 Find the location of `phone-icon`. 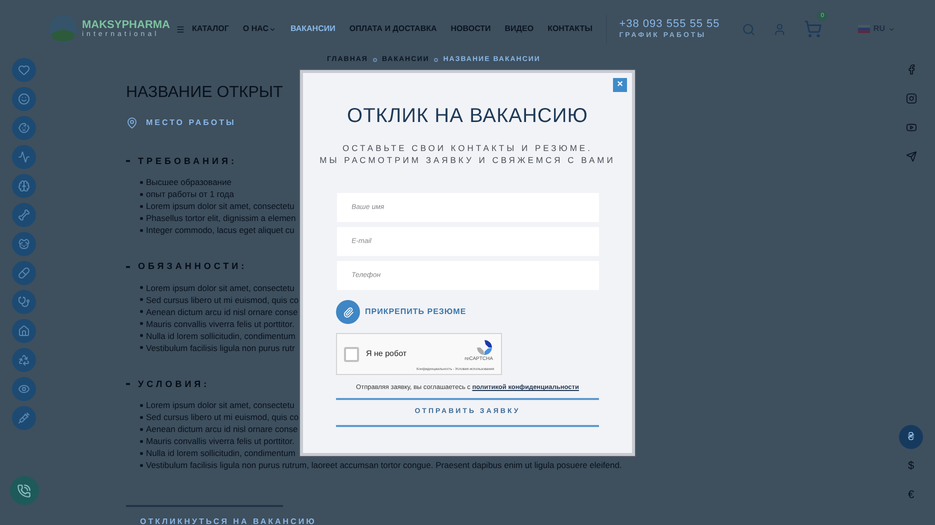

phone-icon is located at coordinates (24, 491).